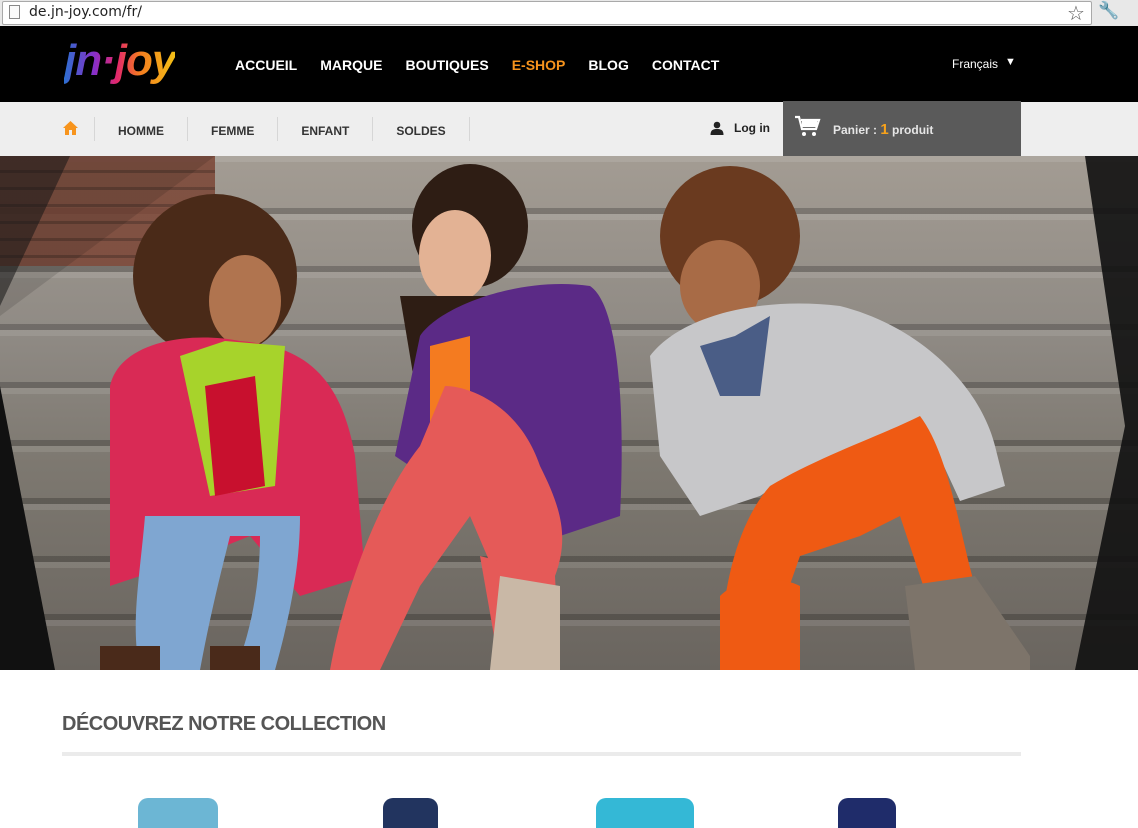 The image size is (1138, 828). What do you see at coordinates (70, 128) in the screenshot?
I see `home-icon` at bounding box center [70, 128].